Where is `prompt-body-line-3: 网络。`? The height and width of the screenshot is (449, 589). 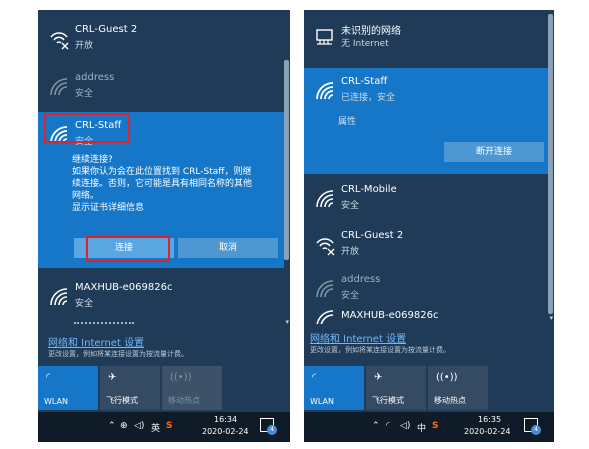 prompt-body-line-3: 网络。 is located at coordinates (86, 196).